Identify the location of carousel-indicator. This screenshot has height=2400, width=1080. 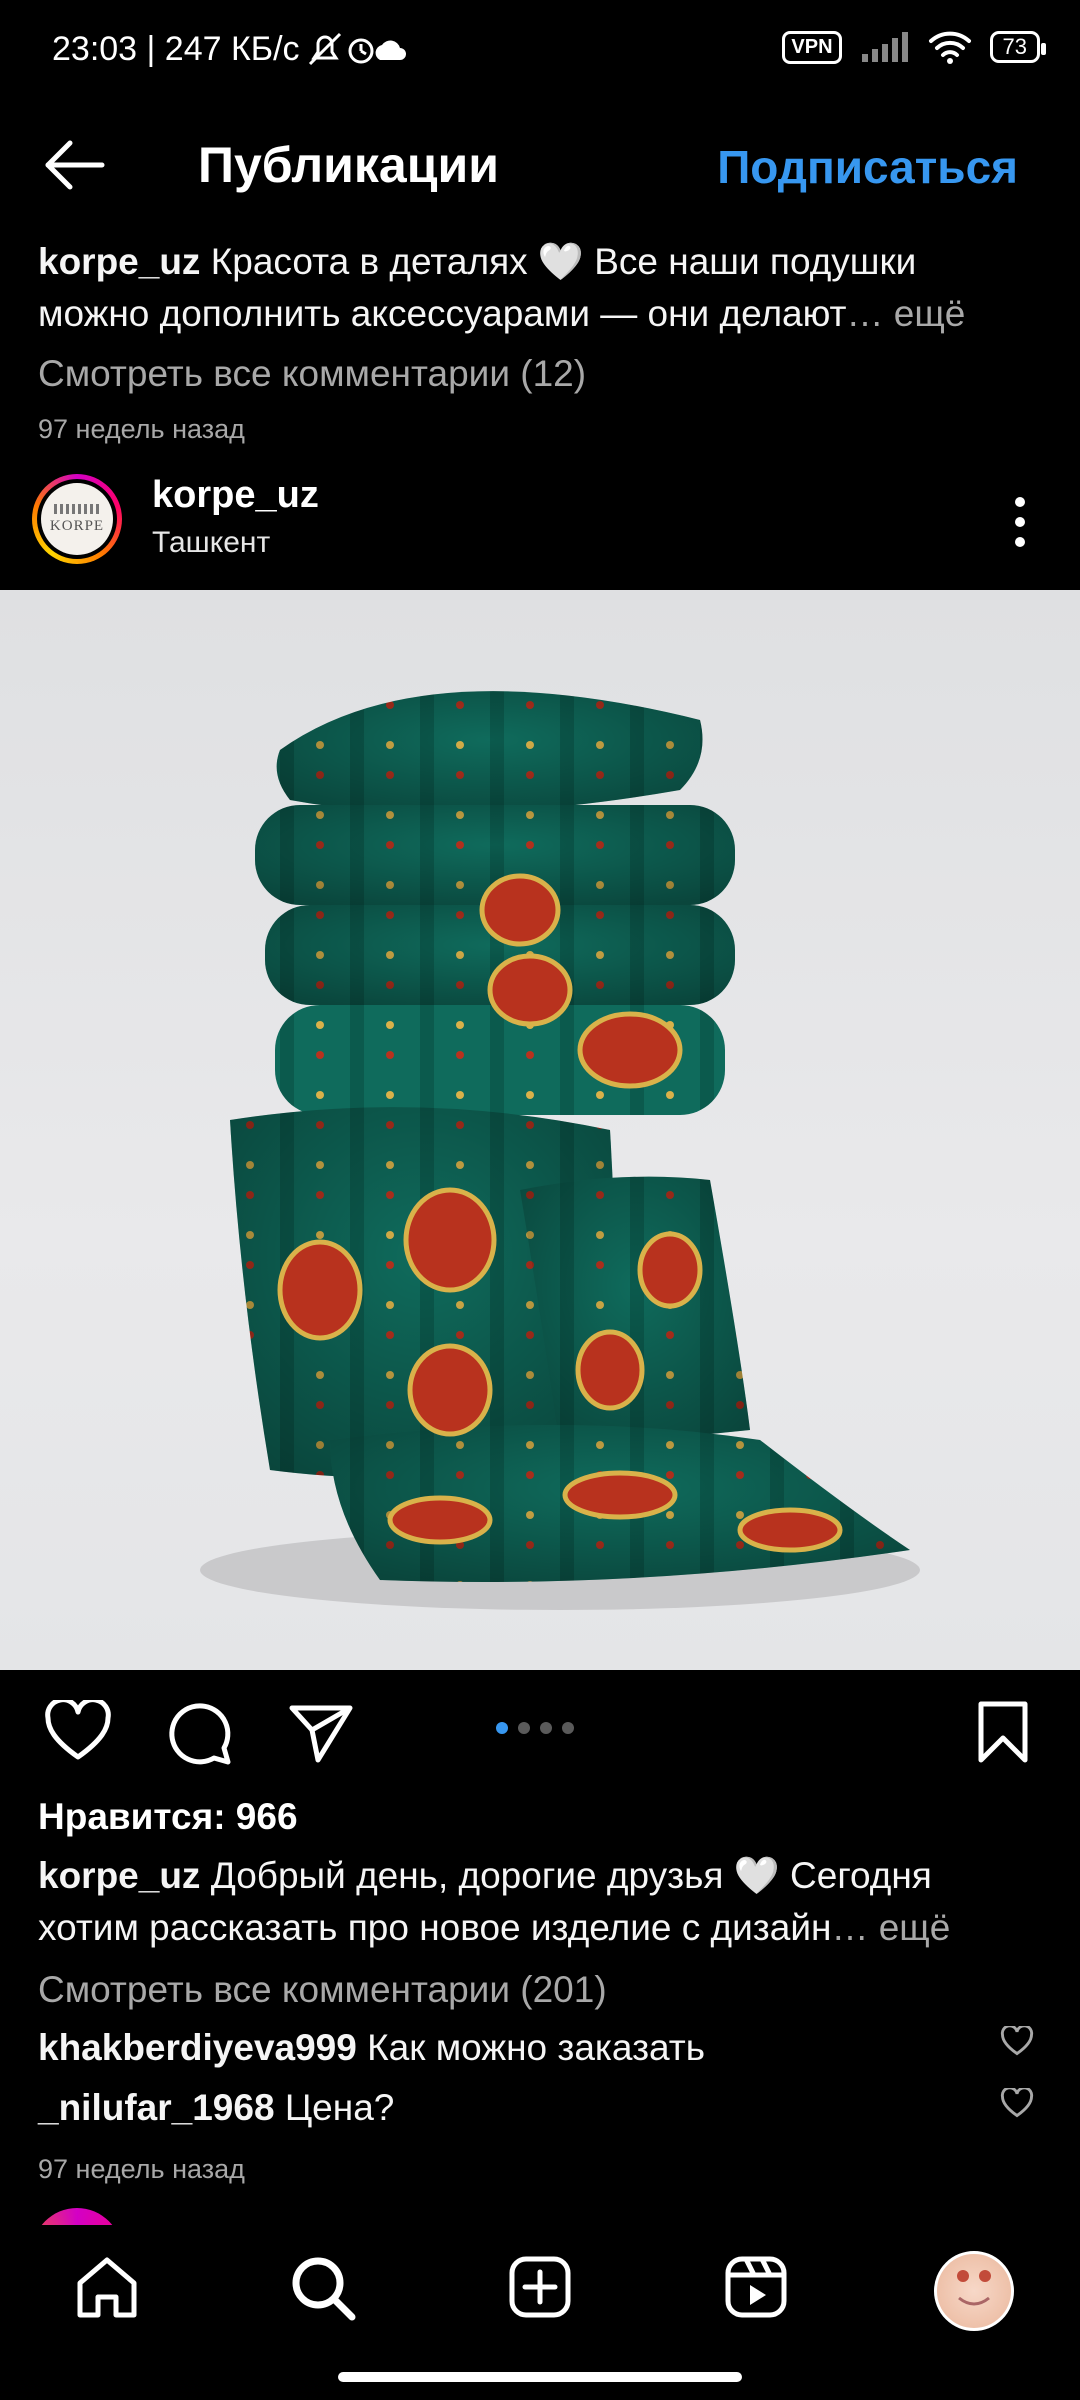
(535, 1728).